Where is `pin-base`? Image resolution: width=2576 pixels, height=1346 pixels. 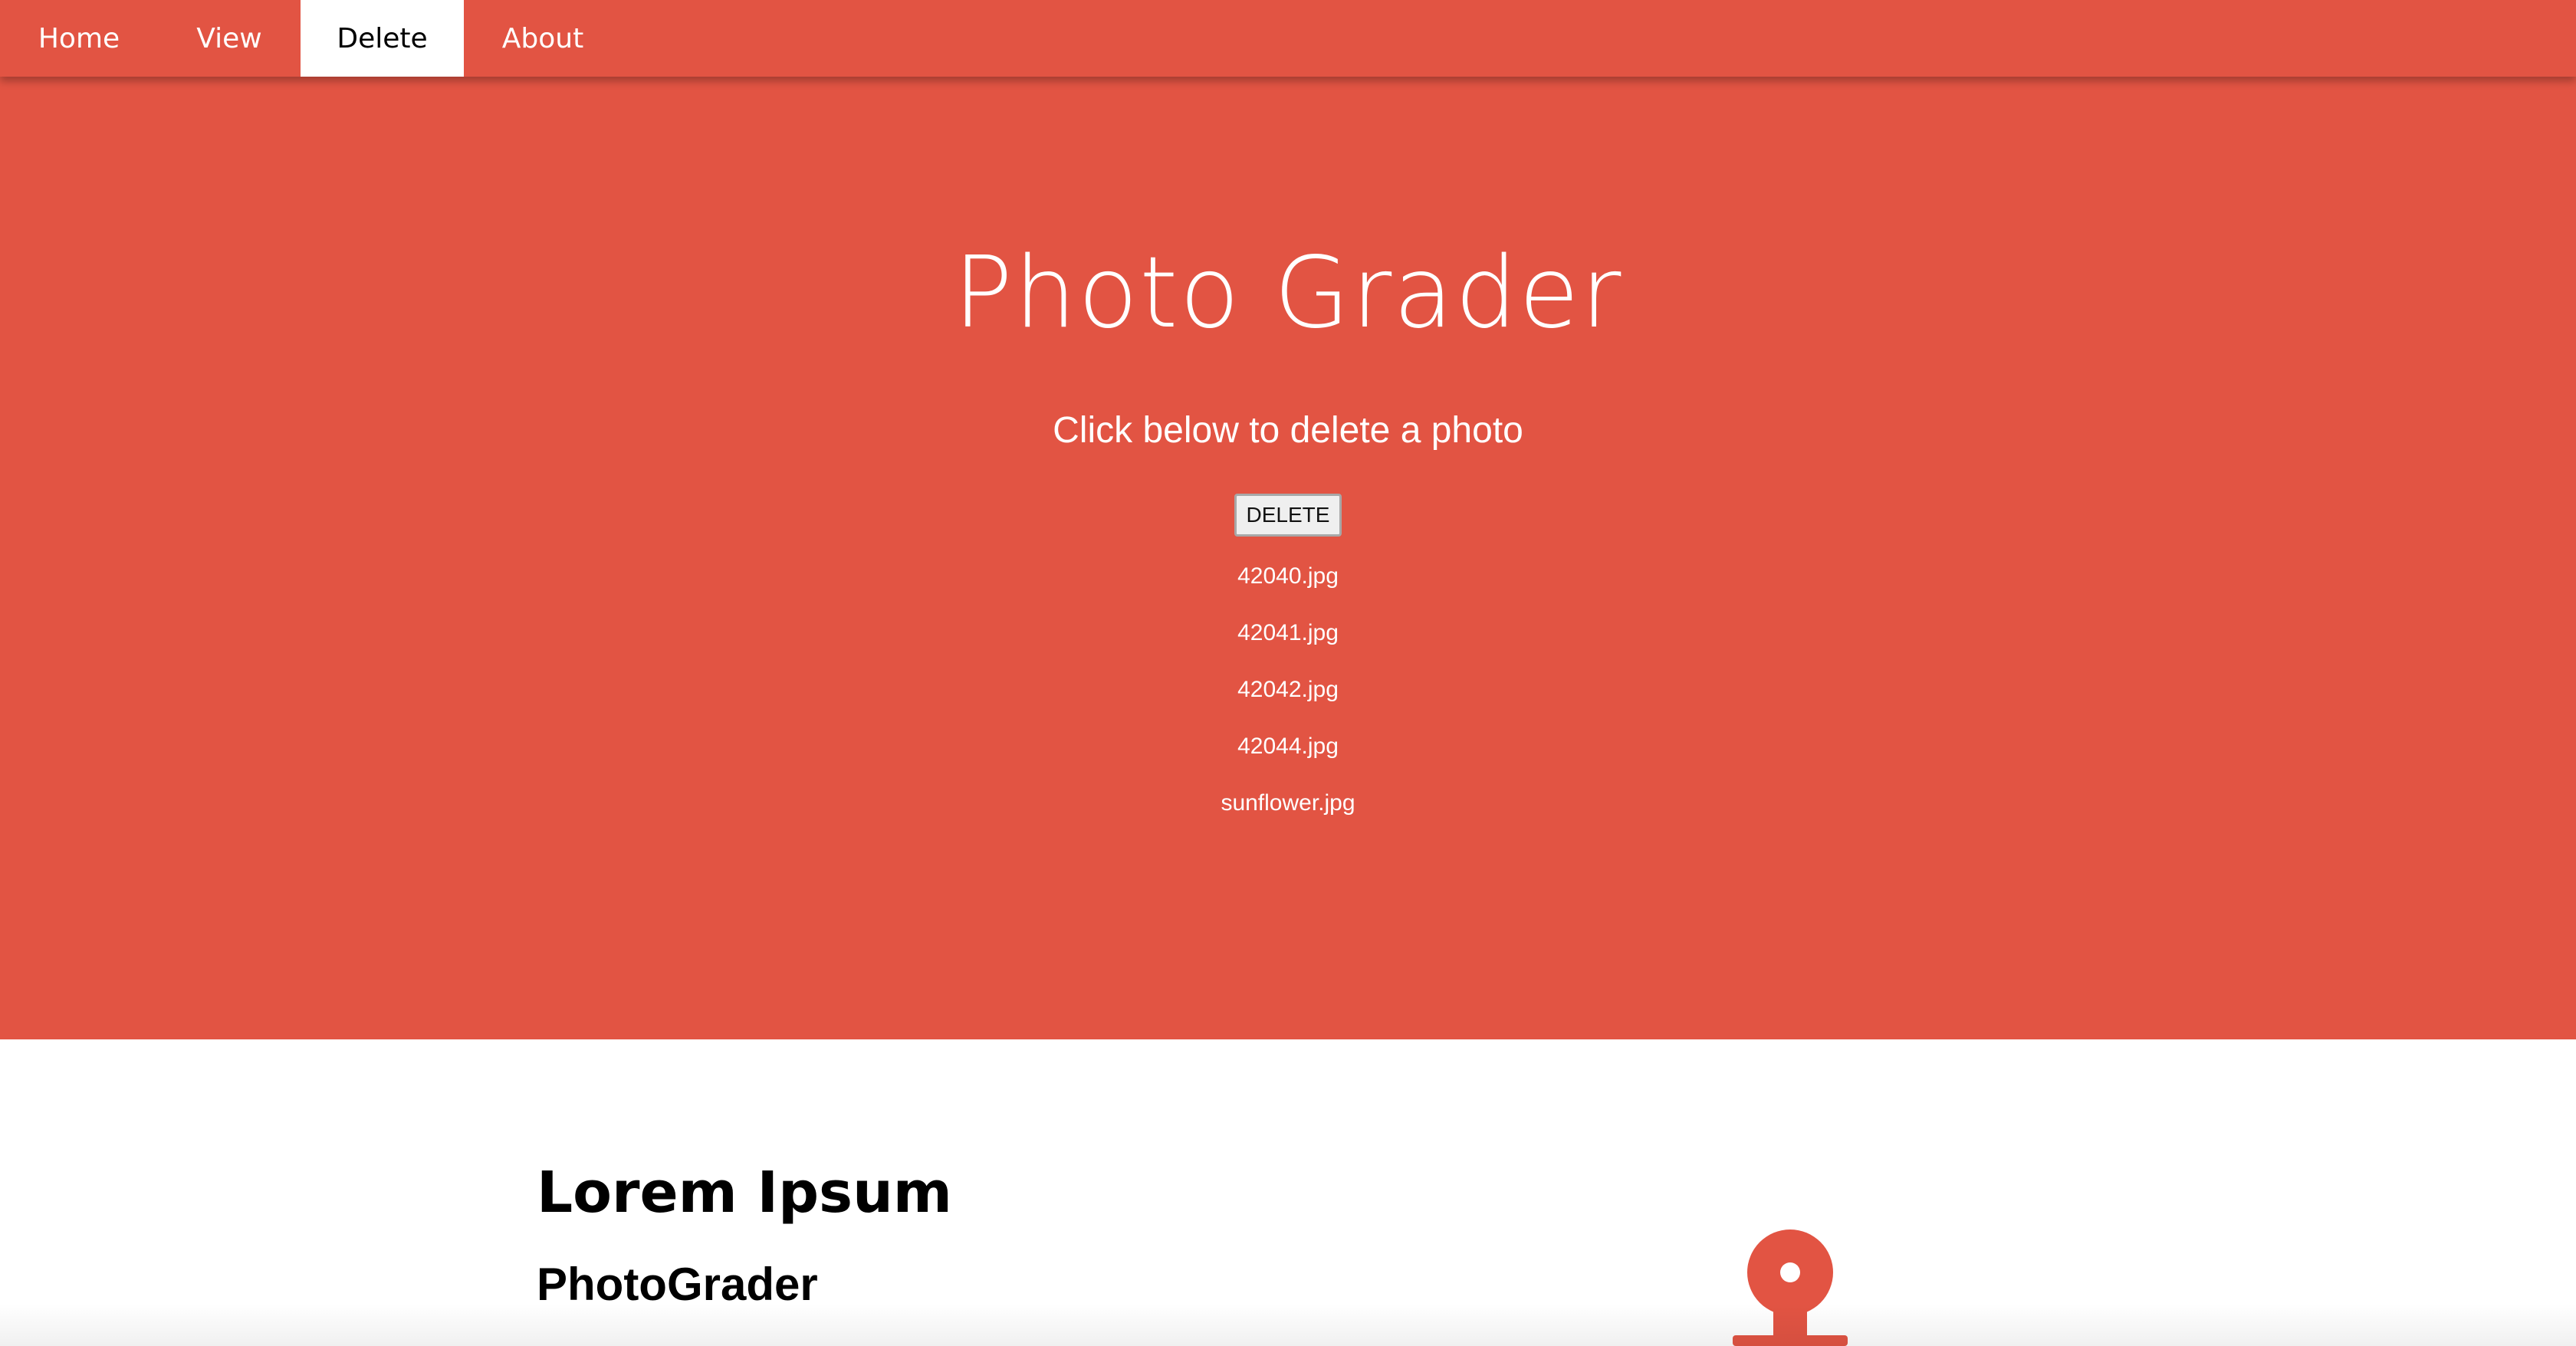 pin-base is located at coordinates (1790, 1340).